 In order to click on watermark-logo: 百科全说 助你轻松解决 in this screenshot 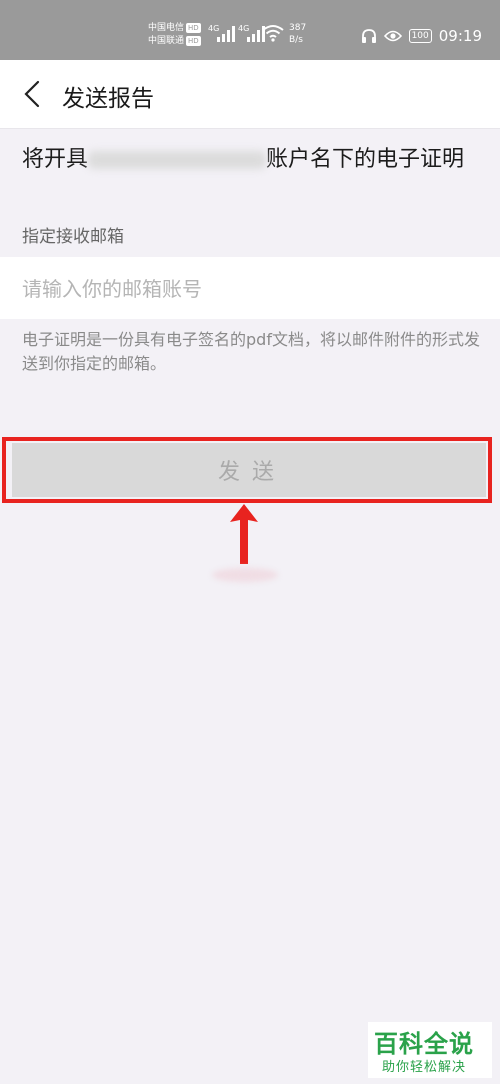, I will do `click(430, 1050)`.